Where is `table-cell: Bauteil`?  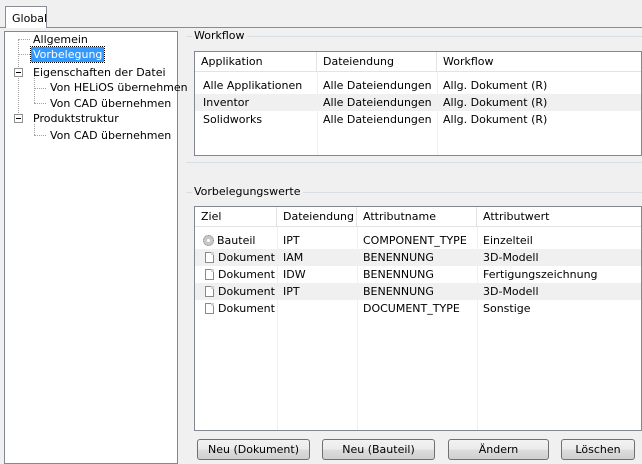
table-cell: Bauteil is located at coordinates (226, 240).